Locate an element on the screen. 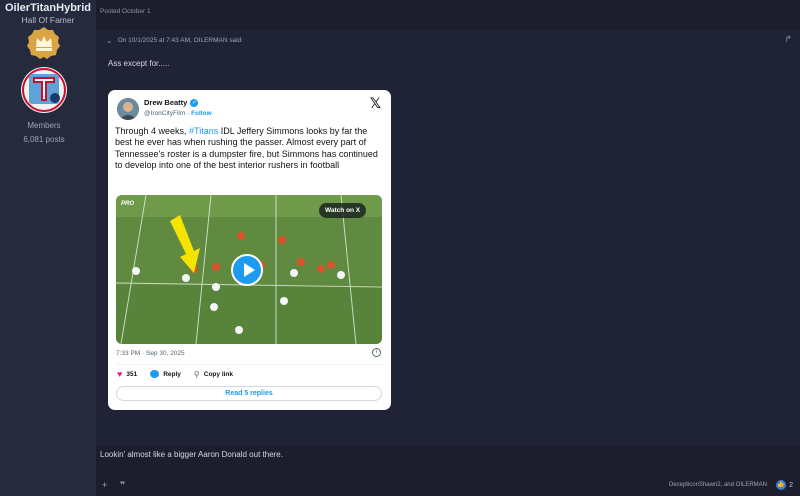  post-footer: + ❞ DecepticonShawn2, and OILERMAN 👍 2 is located at coordinates (448, 486).